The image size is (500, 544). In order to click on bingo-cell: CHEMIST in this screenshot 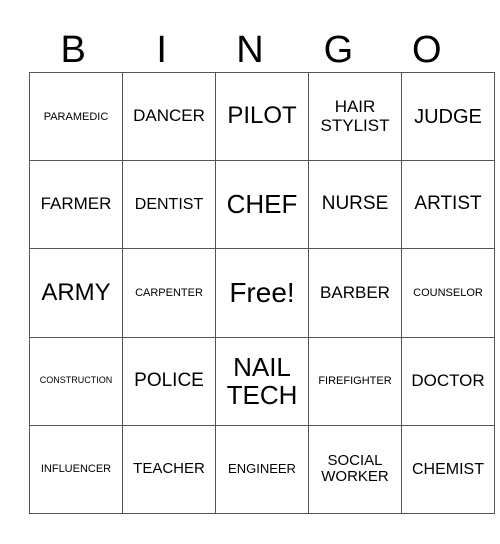, I will do `click(448, 469)`.